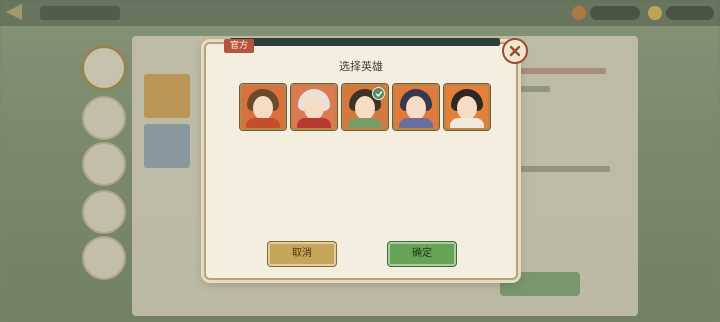  I want to click on selected-check-icon, so click(378, 93).